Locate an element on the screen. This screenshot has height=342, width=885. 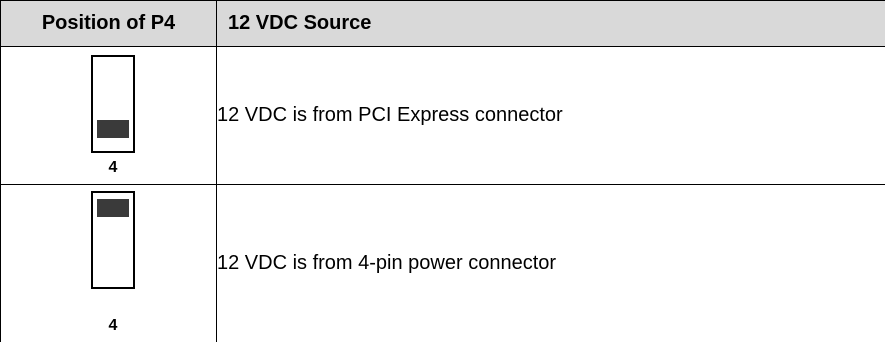
jumper-cap-top is located at coordinates (113, 208).